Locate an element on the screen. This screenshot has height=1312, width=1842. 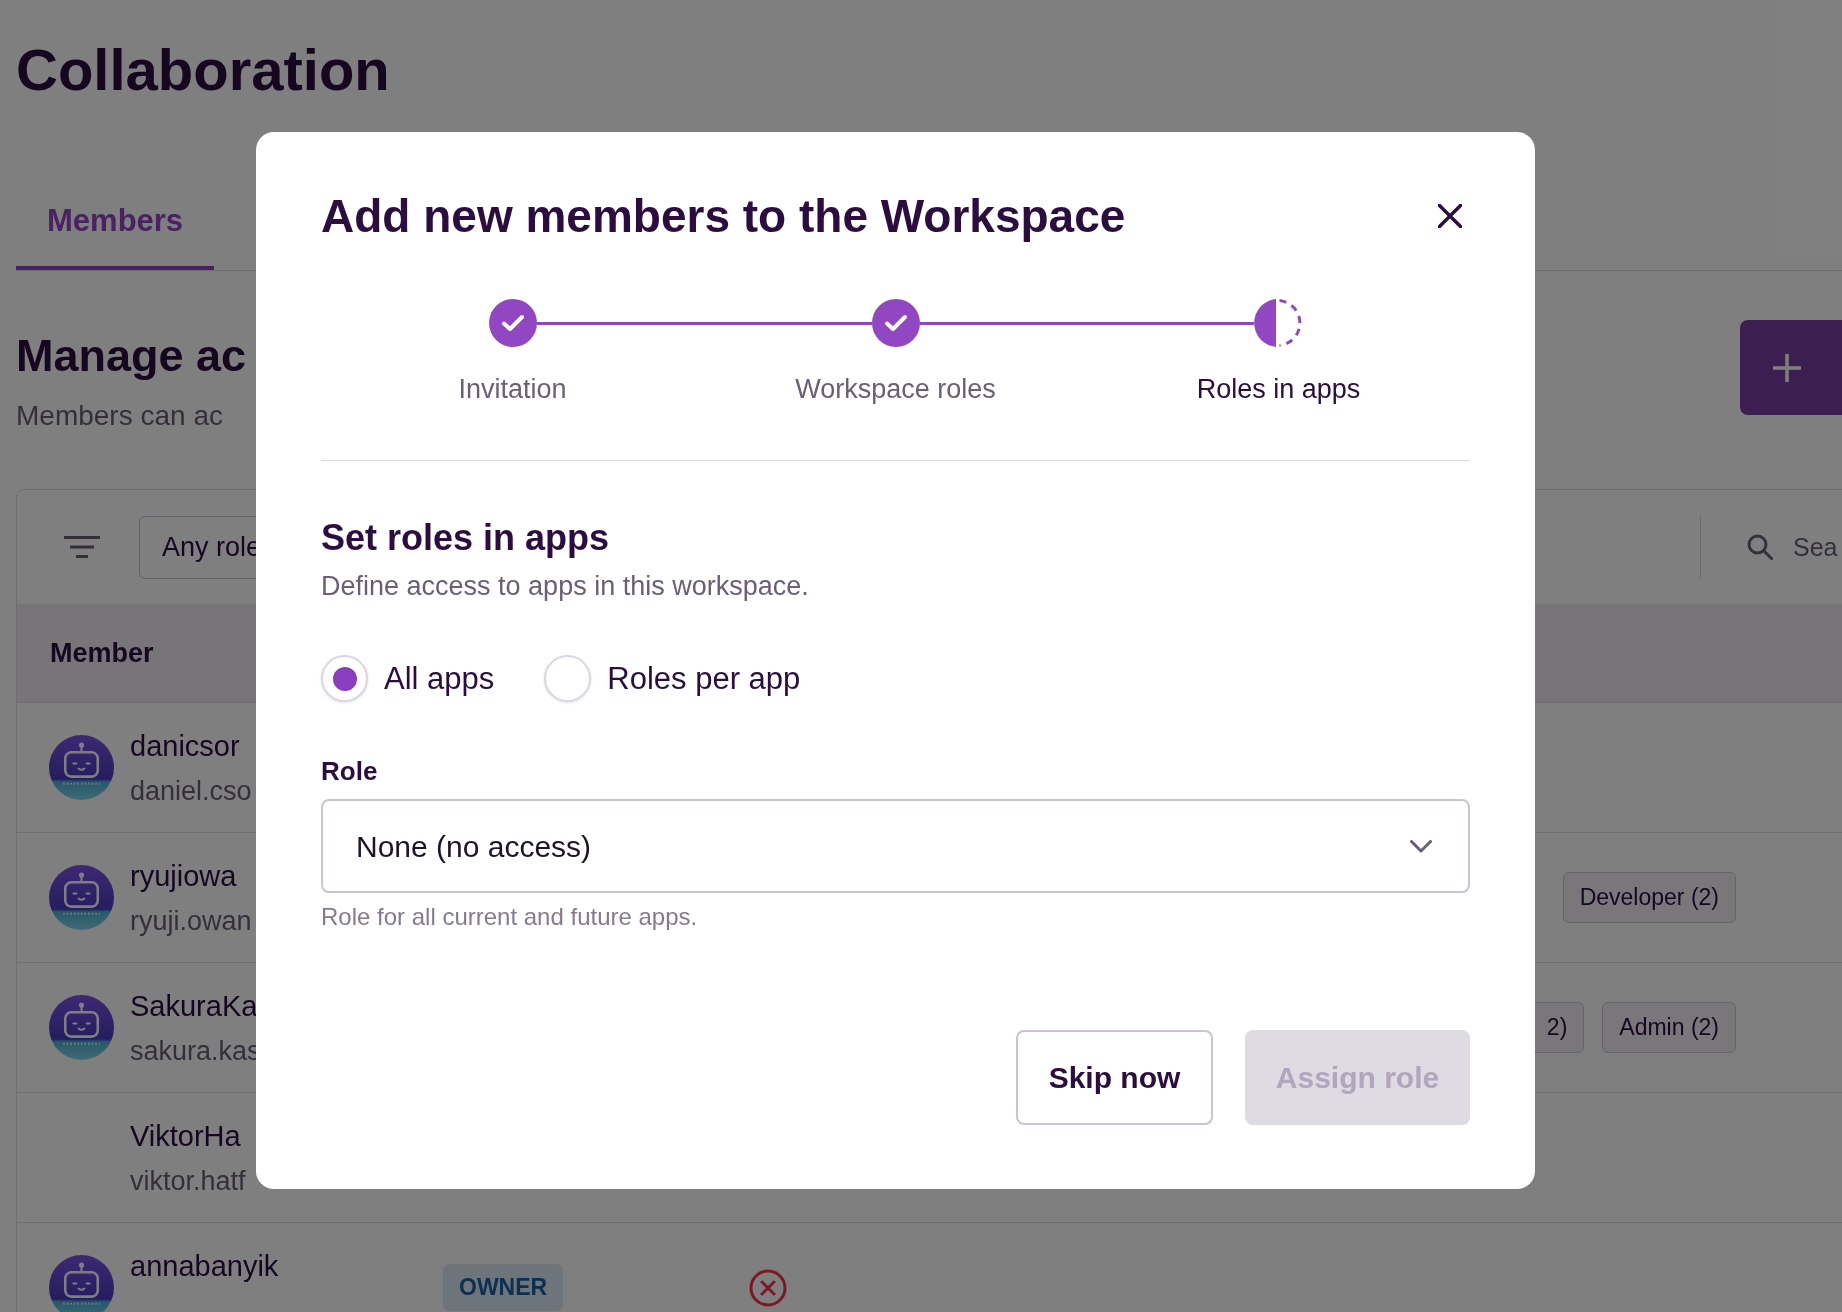
plus-icon is located at coordinates (1787, 367).